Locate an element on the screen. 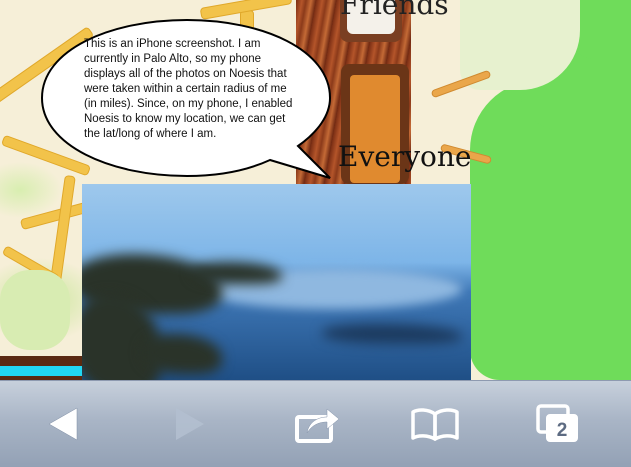 The width and height of the screenshot is (631, 467). tabs-button: 2 is located at coordinates (558, 424).